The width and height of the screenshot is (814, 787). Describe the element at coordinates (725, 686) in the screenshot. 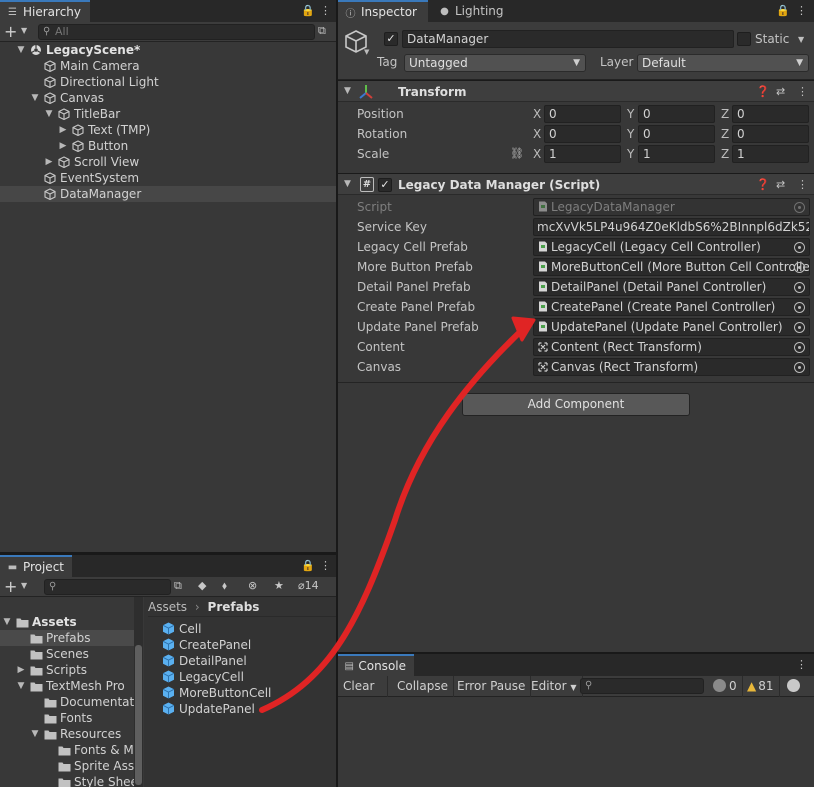

I see `info-filter-toggle: 0` at that location.